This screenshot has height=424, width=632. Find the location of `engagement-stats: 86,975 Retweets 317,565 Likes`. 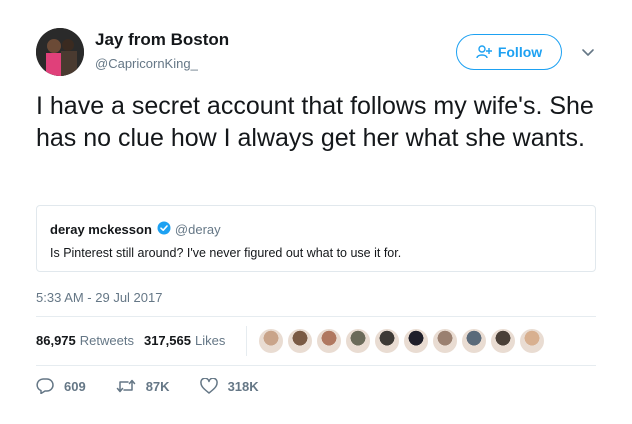

engagement-stats: 86,975 Retweets 317,565 Likes is located at coordinates (135, 340).